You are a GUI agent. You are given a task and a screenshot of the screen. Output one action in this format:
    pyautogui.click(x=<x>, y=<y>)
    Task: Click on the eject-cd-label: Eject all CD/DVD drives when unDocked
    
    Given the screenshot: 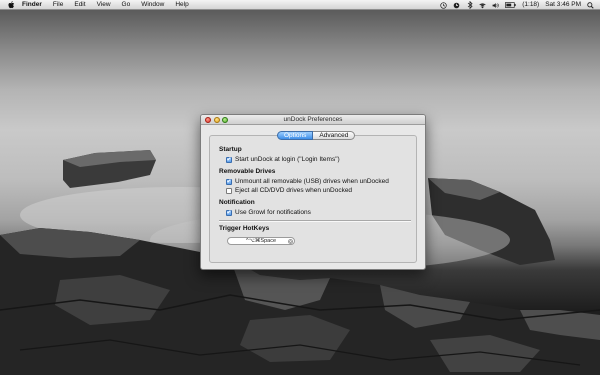 What is the action you would take?
    pyautogui.click(x=294, y=190)
    